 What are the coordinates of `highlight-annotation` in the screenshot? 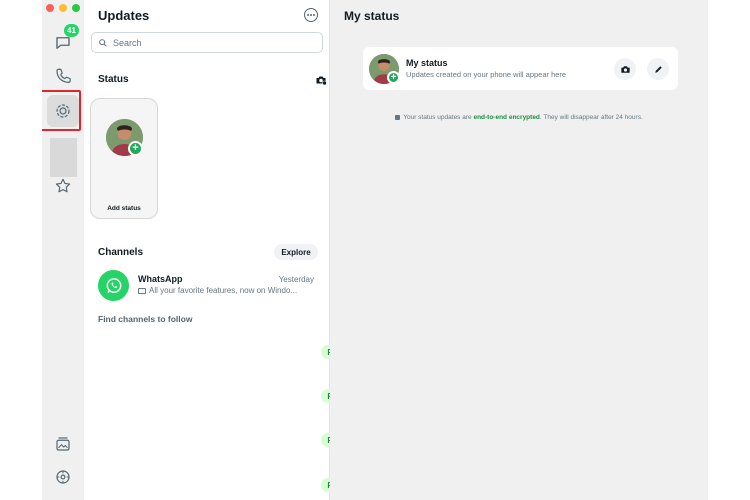 It's located at (61, 110).